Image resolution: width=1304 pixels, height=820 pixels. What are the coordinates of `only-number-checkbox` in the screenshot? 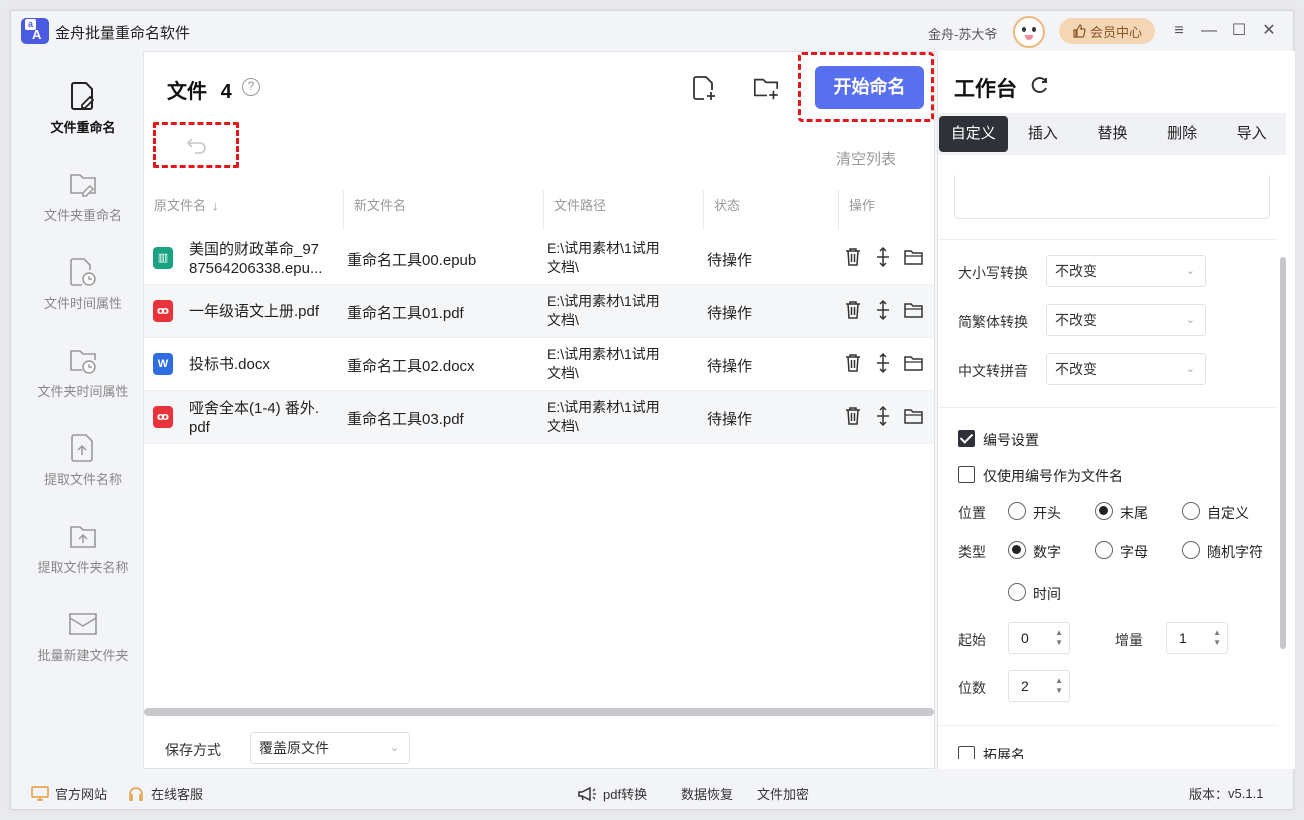 It's located at (966, 474).